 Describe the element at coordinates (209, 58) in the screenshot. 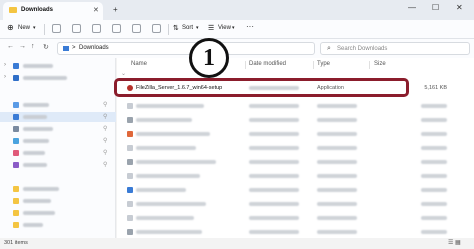

I see `step-number-callout: 1` at that location.